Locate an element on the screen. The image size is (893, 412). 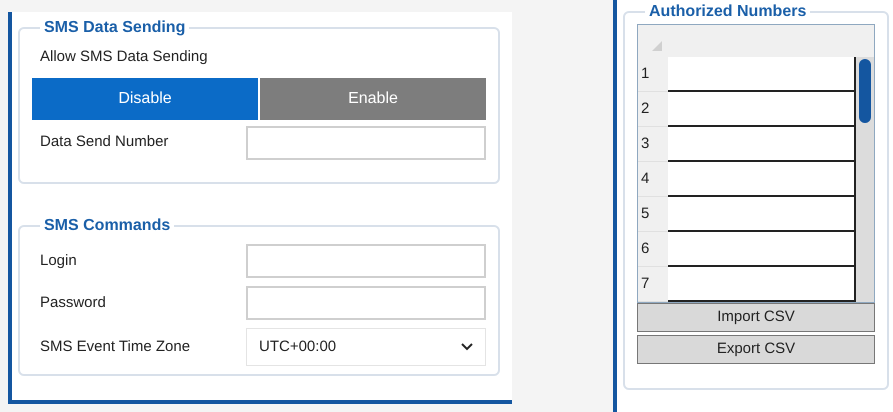
password-field is located at coordinates (366, 303).